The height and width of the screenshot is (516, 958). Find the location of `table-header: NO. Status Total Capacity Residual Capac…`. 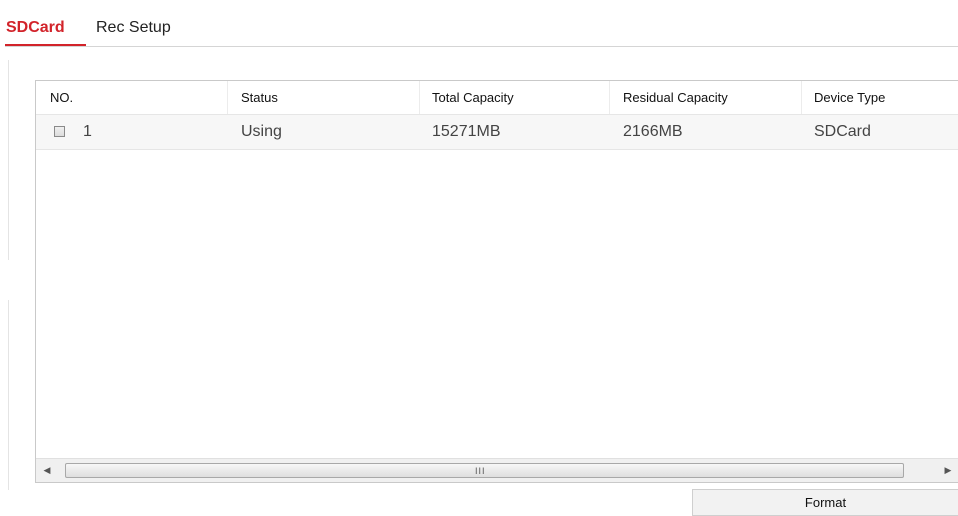

table-header: NO. Status Total Capacity Residual Capac… is located at coordinates (497, 98).